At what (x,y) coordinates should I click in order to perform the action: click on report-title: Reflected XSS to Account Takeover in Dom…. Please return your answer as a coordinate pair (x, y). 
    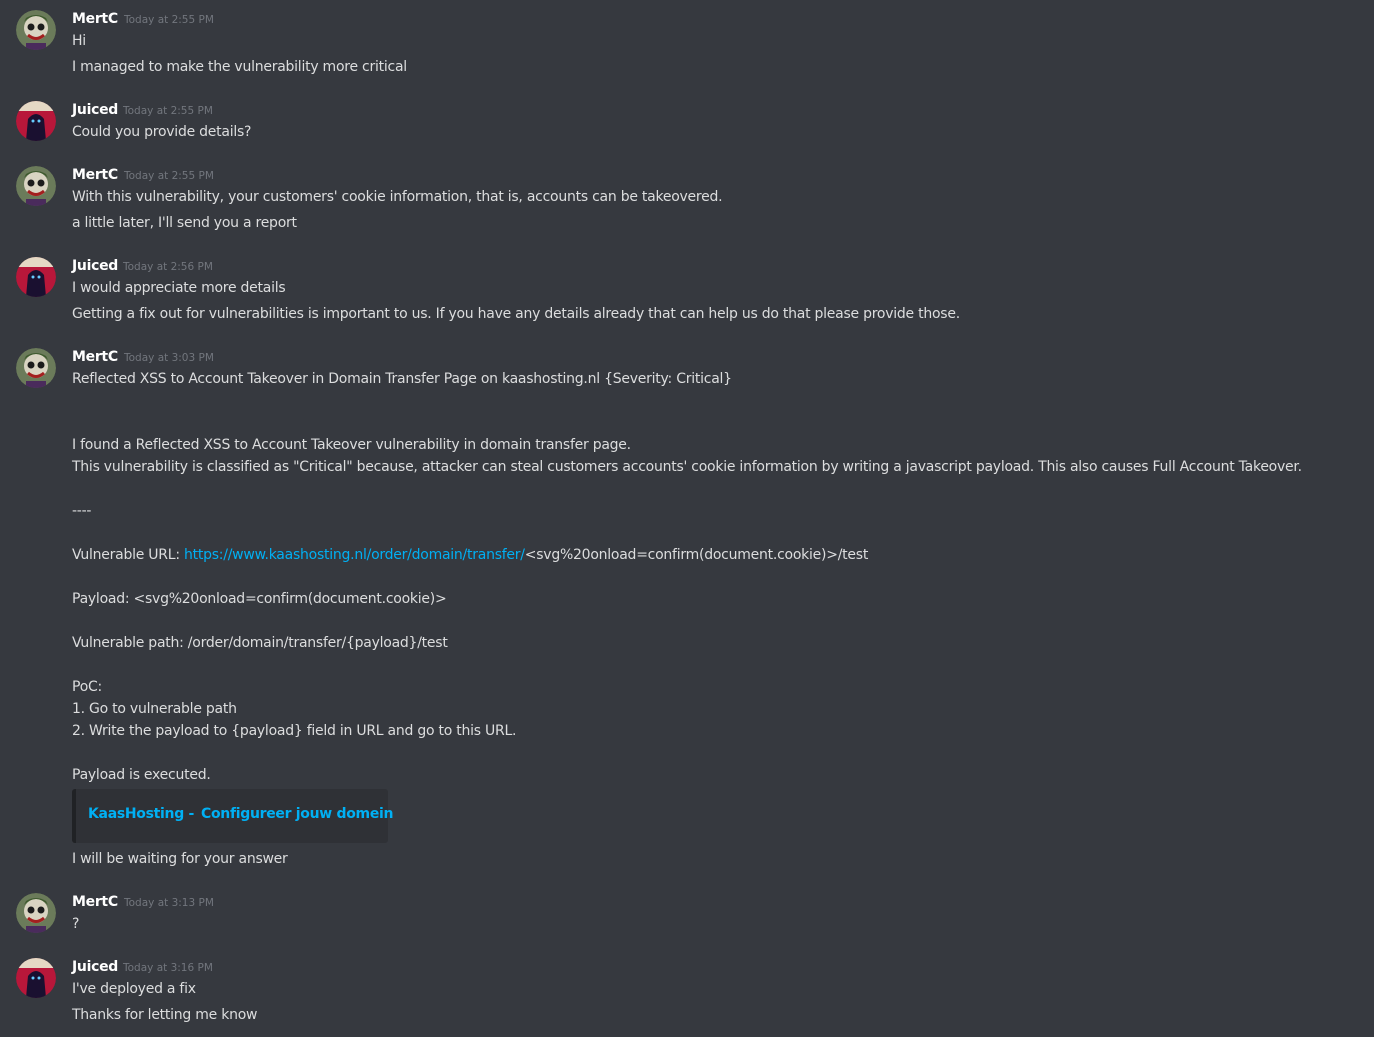
    Looking at the image, I should click on (402, 379).